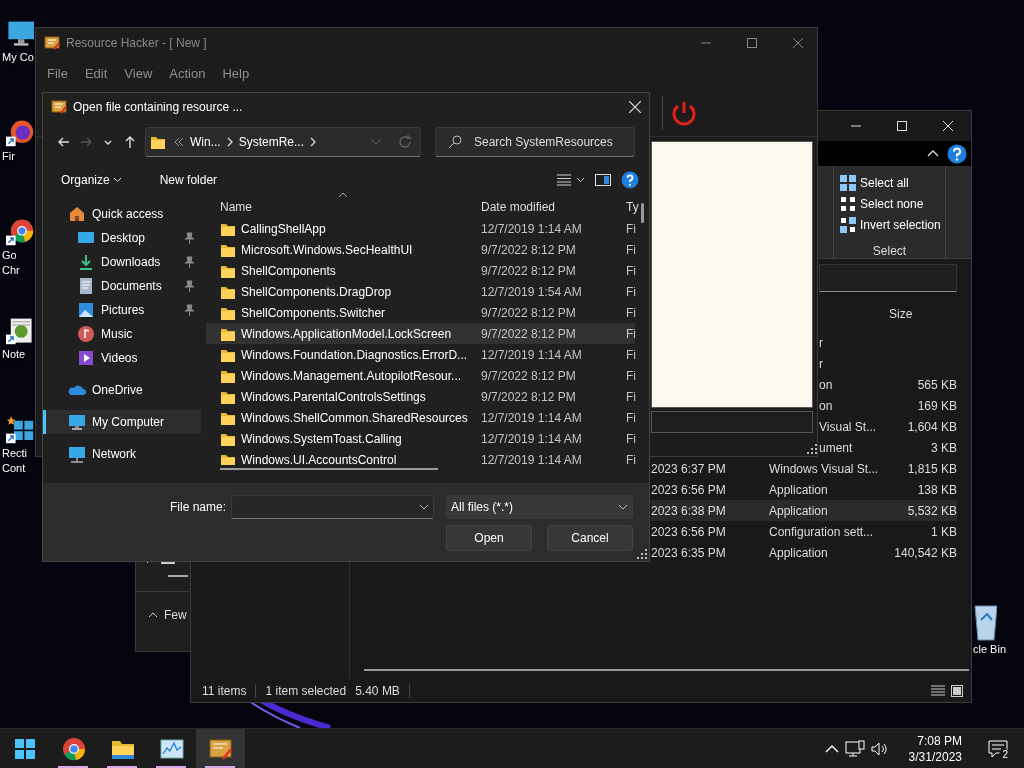 Image resolution: width=1024 pixels, height=768 pixels. Describe the element at coordinates (420, 312) in the screenshot. I see `file-row: ShellComponents.Switcher 9/7/2022 8:12 PM Fi` at that location.